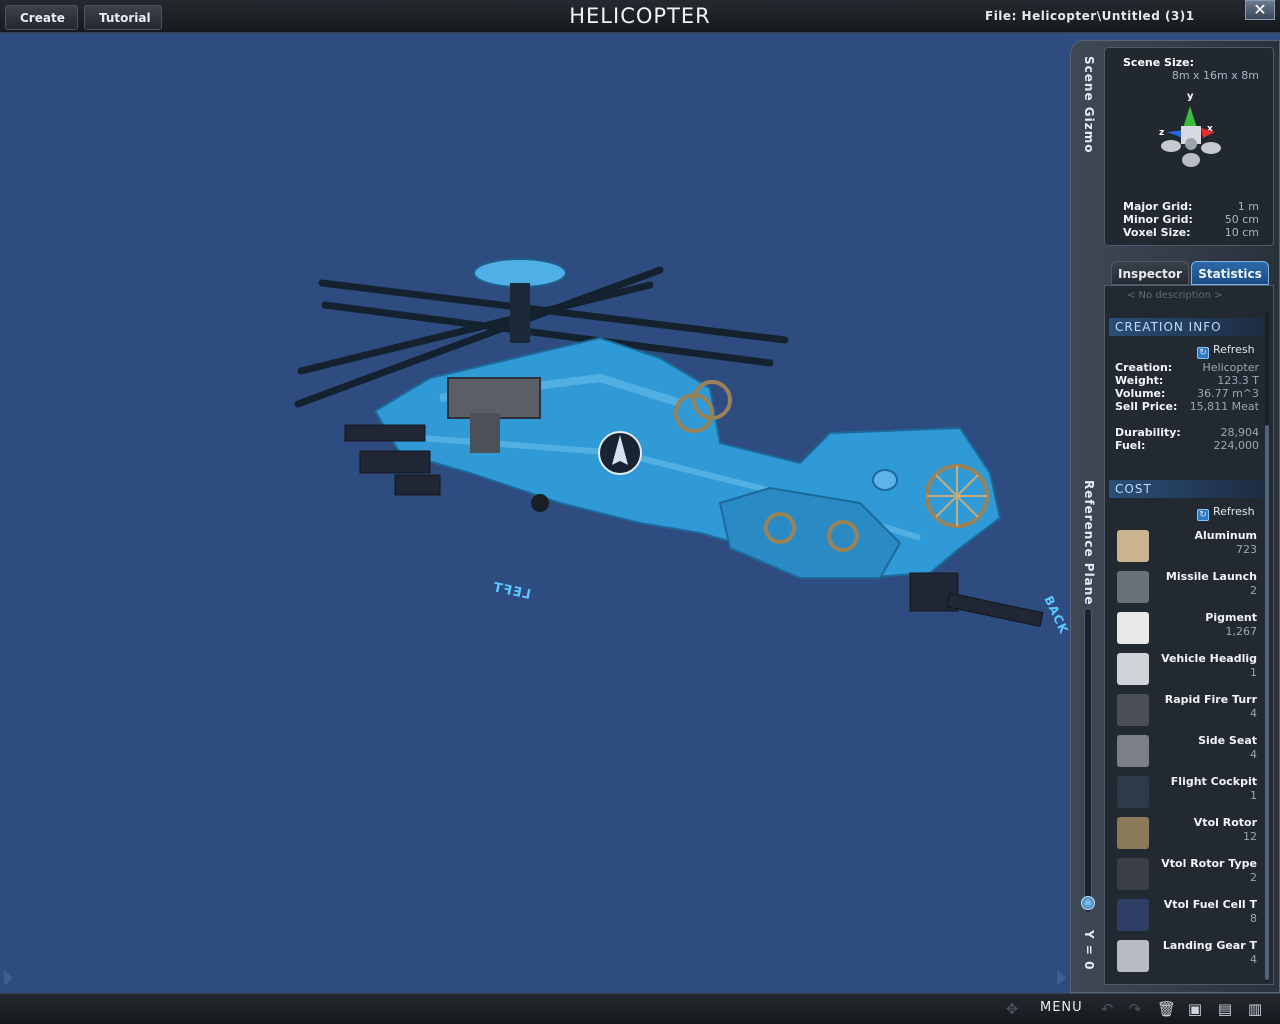 The width and height of the screenshot is (1280, 1024). Describe the element at coordinates (1190, 96) in the screenshot. I see `axis-y-label: y` at that location.